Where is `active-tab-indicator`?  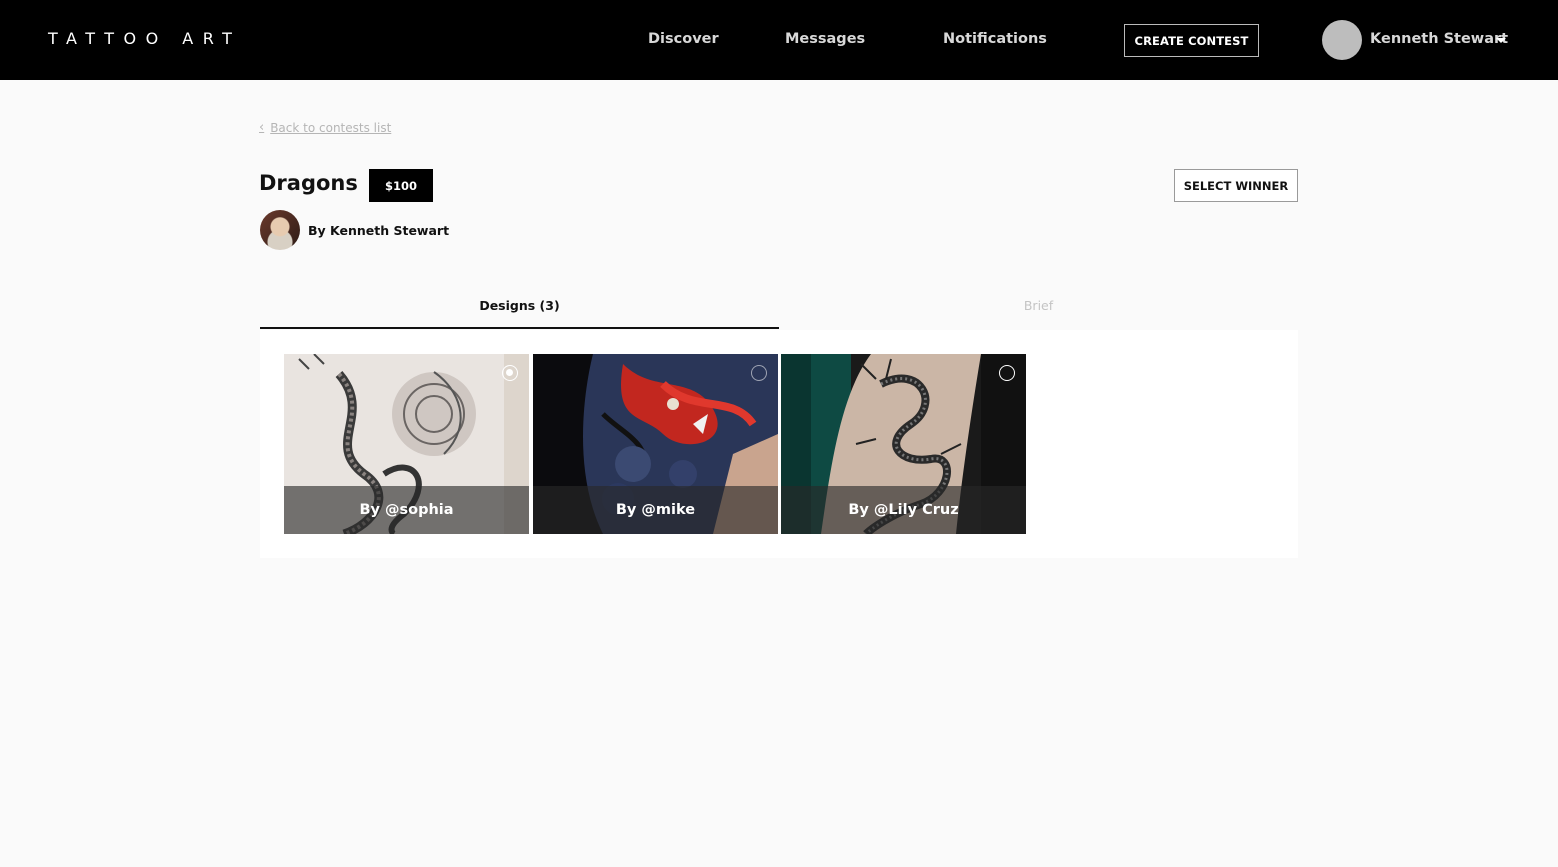
active-tab-indicator is located at coordinates (519, 328).